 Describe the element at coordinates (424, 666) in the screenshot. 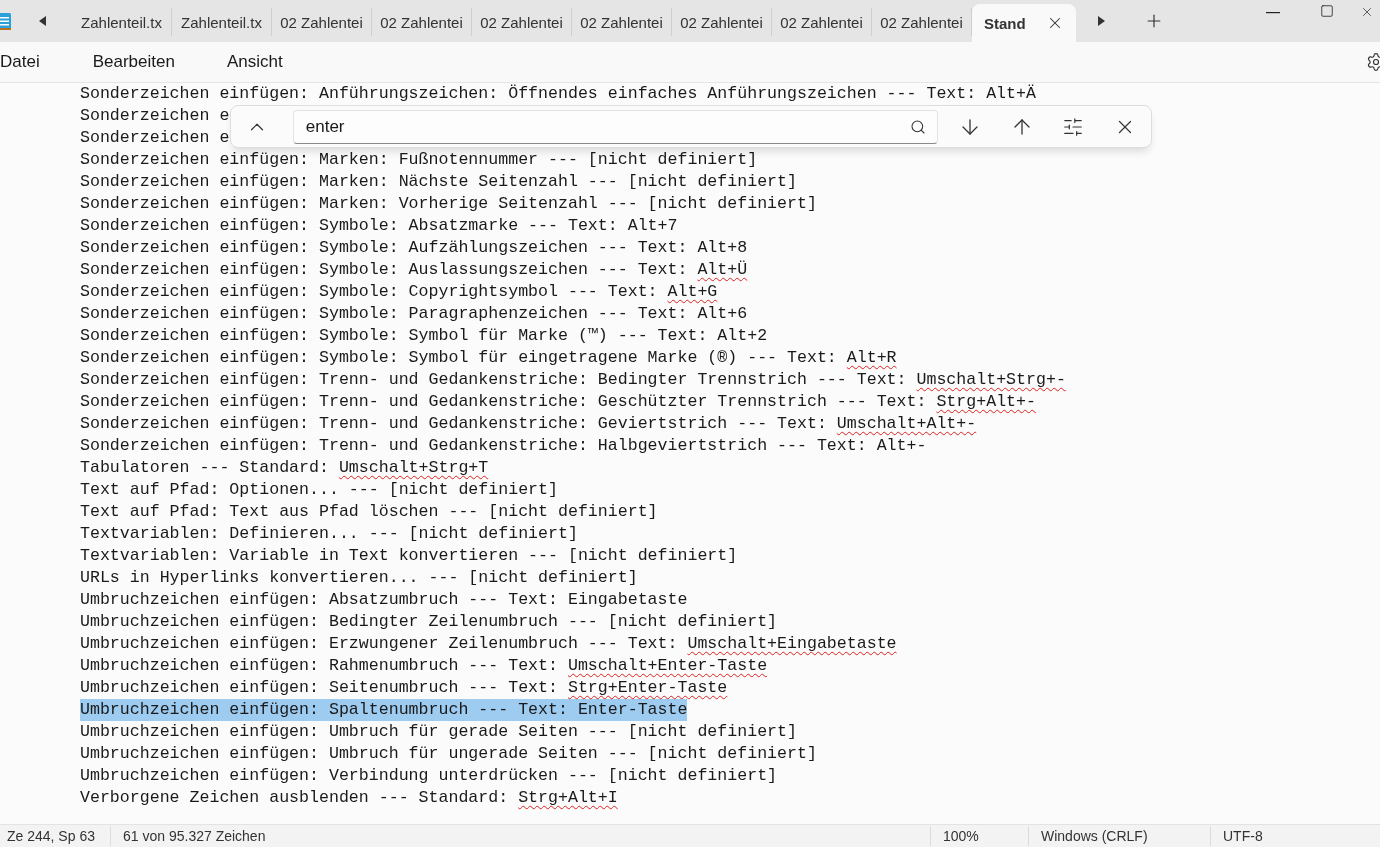

I see `text-line: Umbruchzeichen einfügen: Rahmenumbruch --- Text: Umschalt+Enter-Taste` at that location.